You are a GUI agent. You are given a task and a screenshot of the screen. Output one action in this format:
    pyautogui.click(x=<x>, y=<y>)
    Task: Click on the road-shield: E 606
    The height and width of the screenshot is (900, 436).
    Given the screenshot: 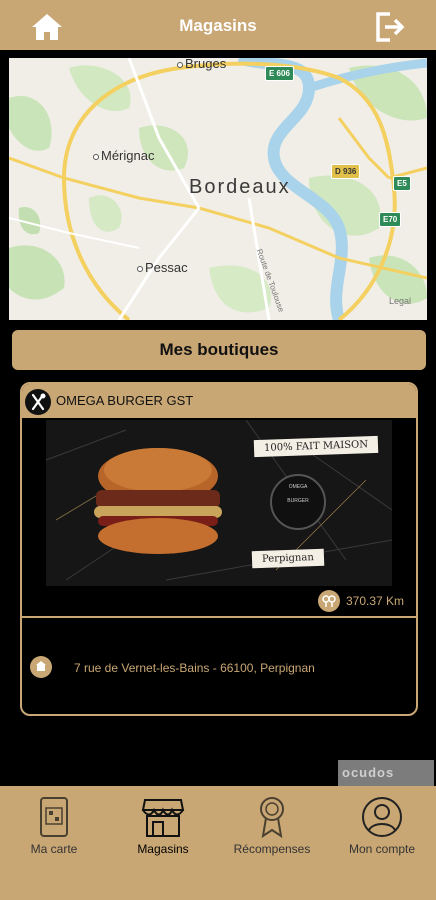 What is the action you would take?
    pyautogui.click(x=279, y=73)
    